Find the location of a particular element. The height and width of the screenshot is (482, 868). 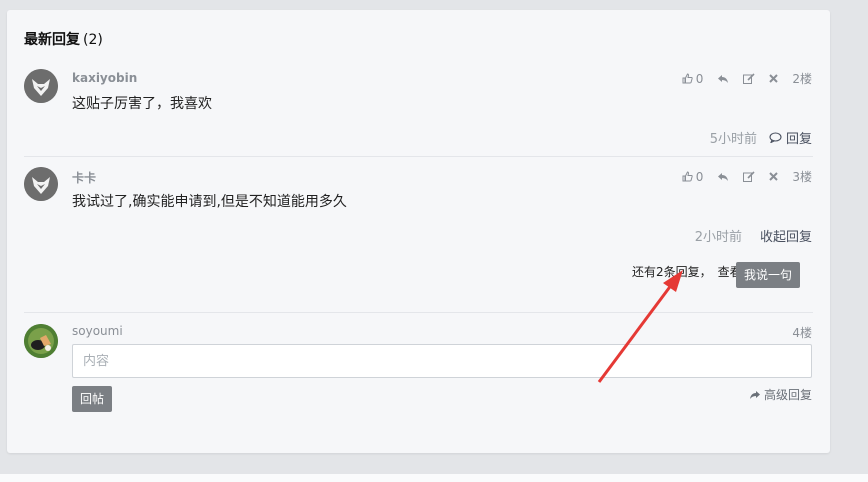

post-reply-button: 回帖 is located at coordinates (92, 399).